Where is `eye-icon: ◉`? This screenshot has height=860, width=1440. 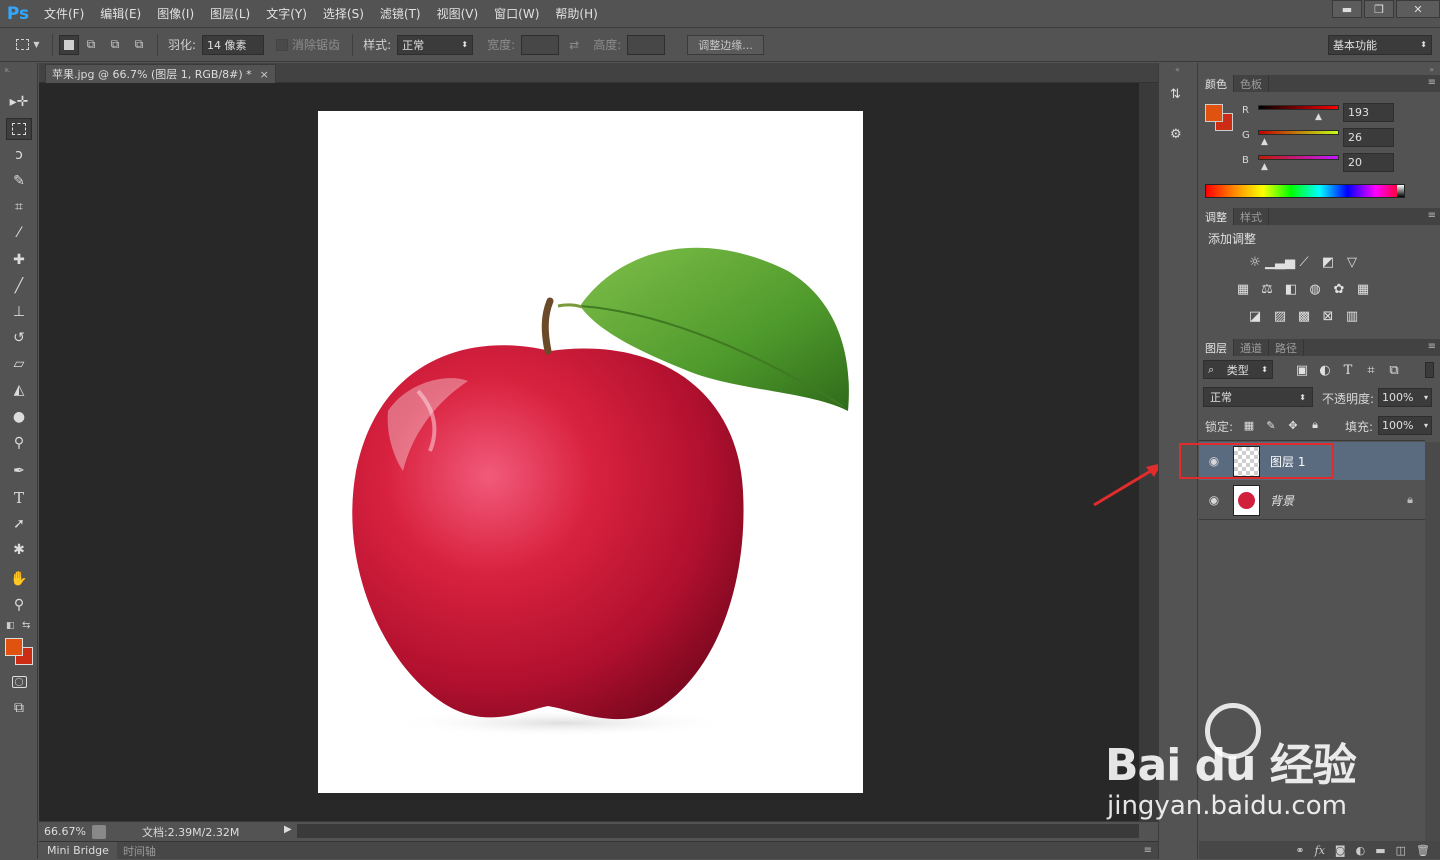 eye-icon: ◉ is located at coordinates (1214, 500).